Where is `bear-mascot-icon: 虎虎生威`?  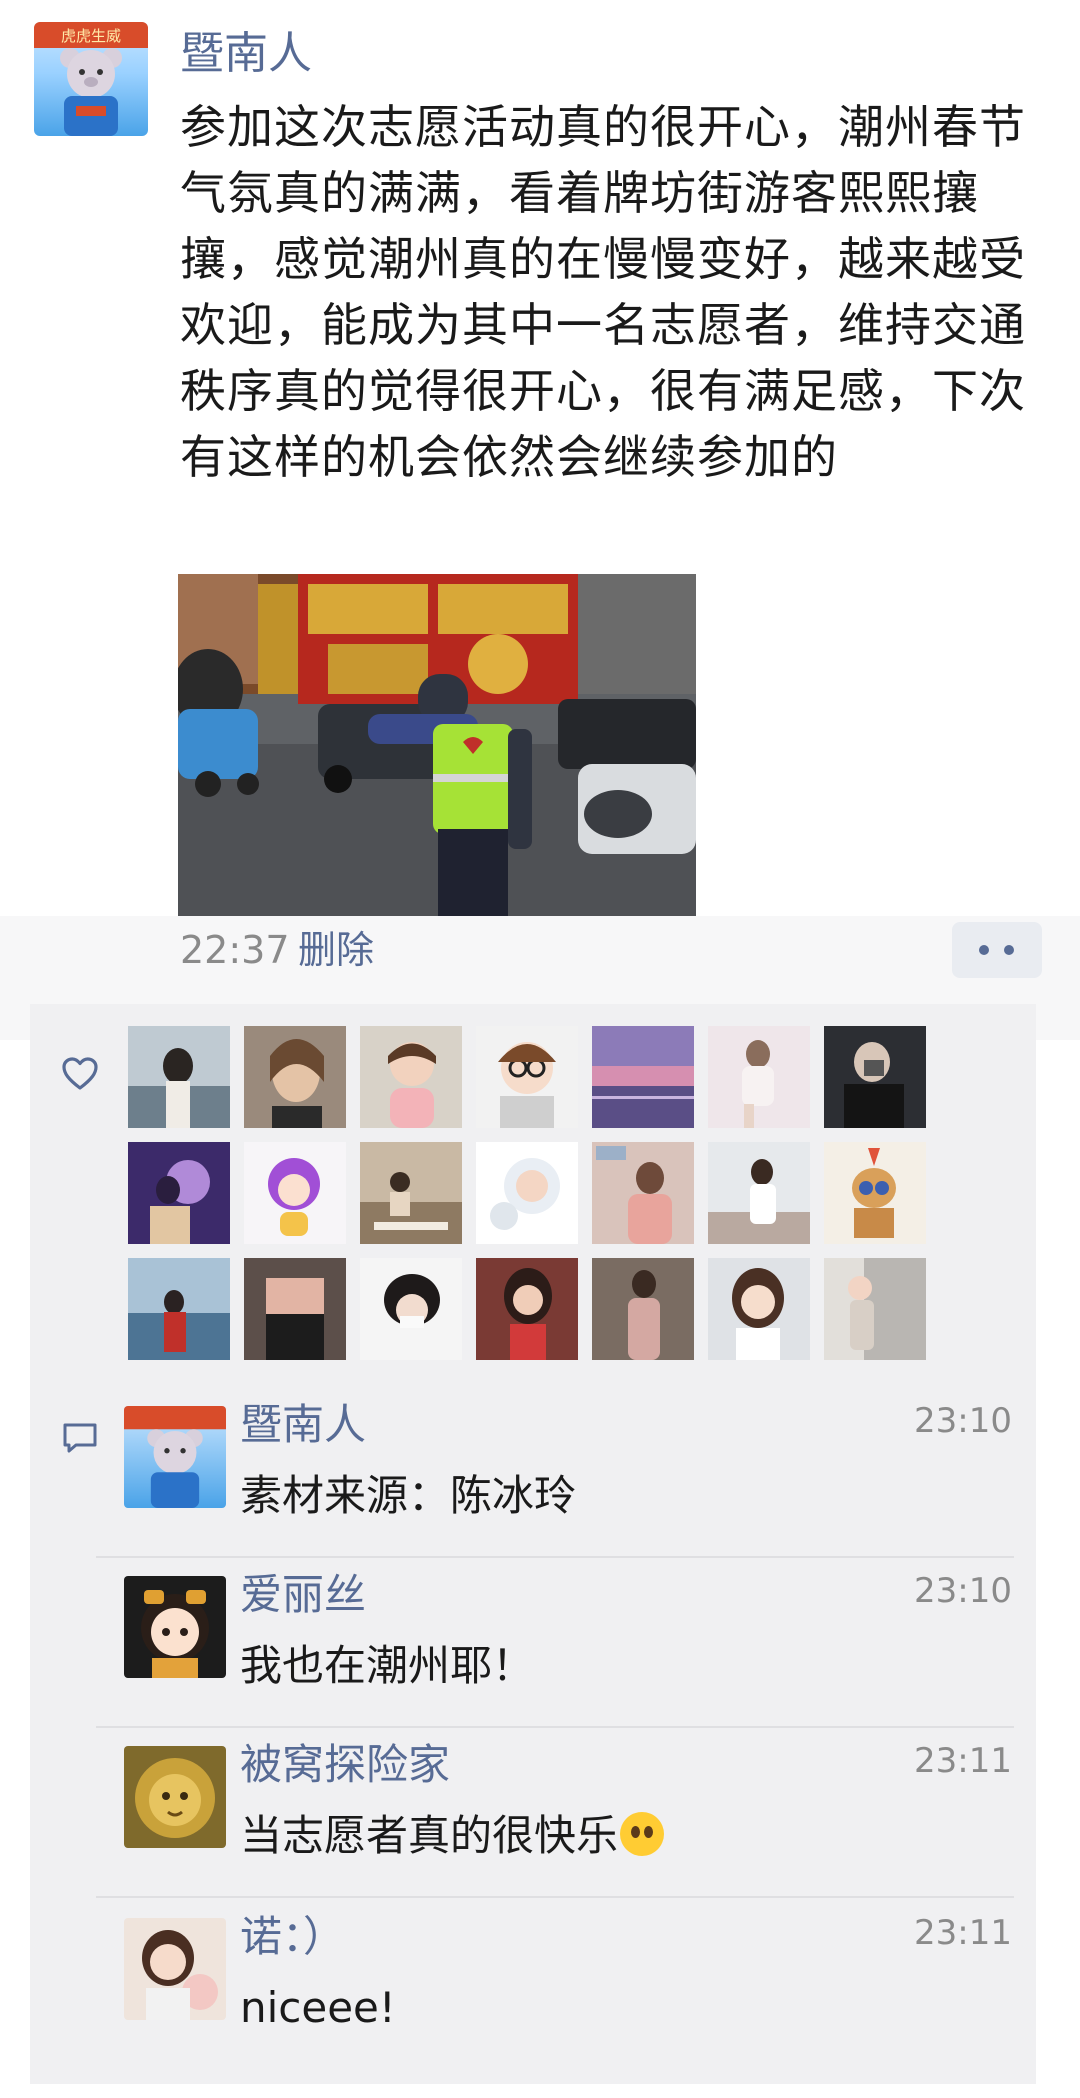
bear-mascot-icon: 虎虎生威 is located at coordinates (91, 79).